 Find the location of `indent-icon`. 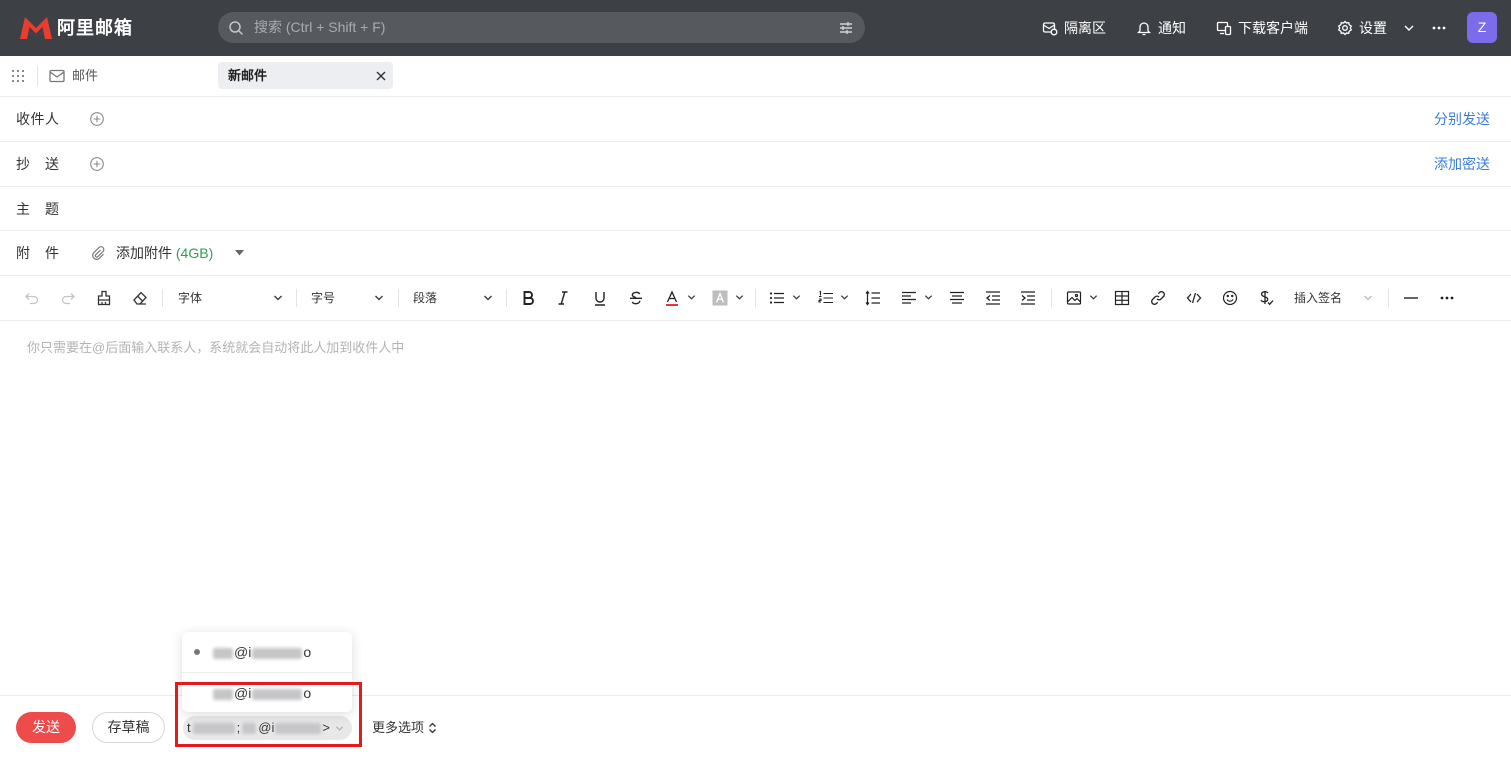

indent-icon is located at coordinates (1028, 298).